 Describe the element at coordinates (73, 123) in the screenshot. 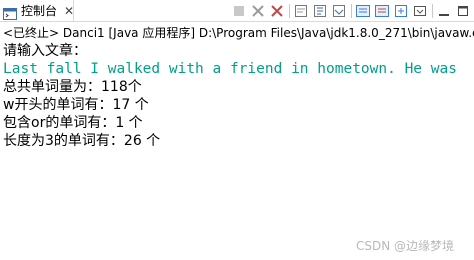

I see `console-line: 包含or的单词有：1 个` at that location.